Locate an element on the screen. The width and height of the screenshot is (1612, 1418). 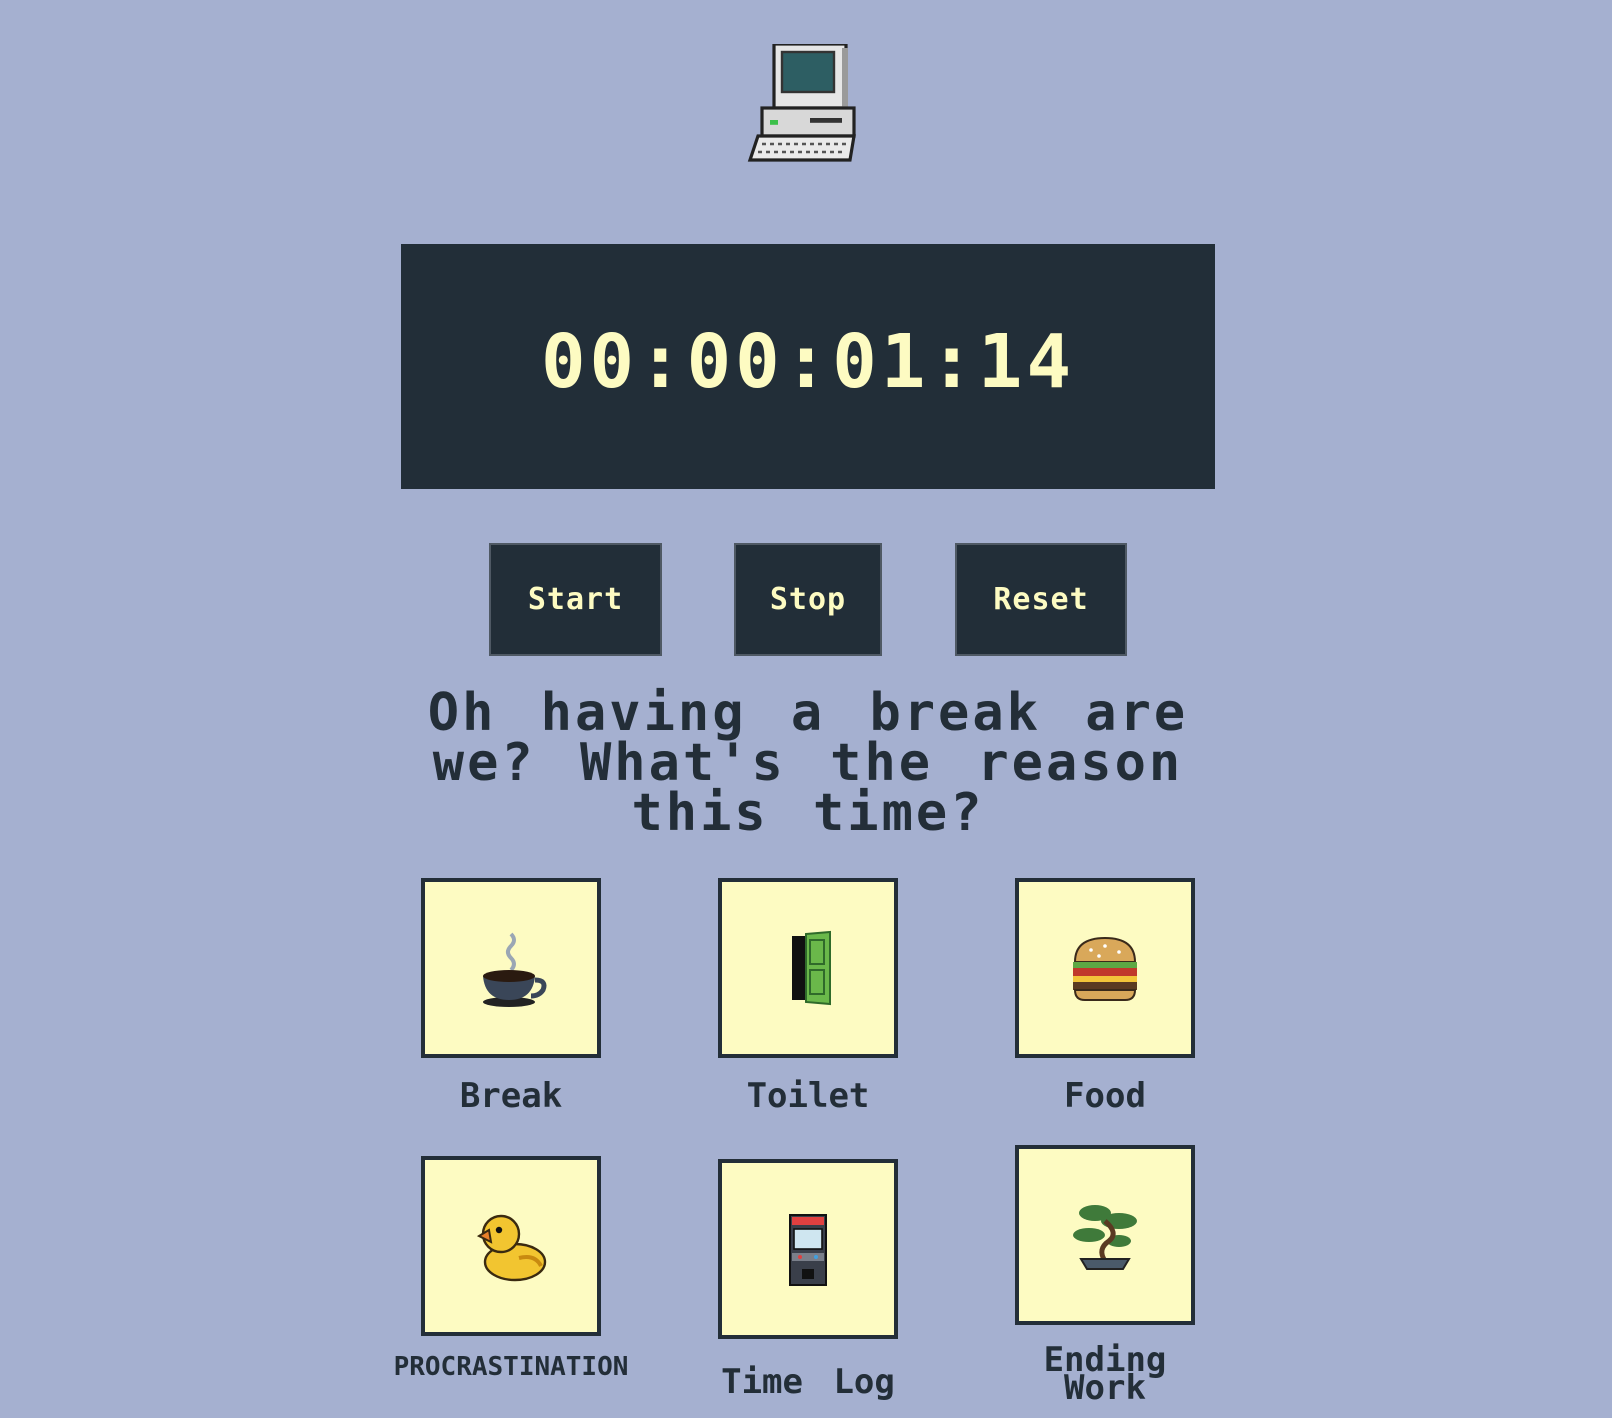
timer-display: 00:00:01:14 is located at coordinates (808, 361).